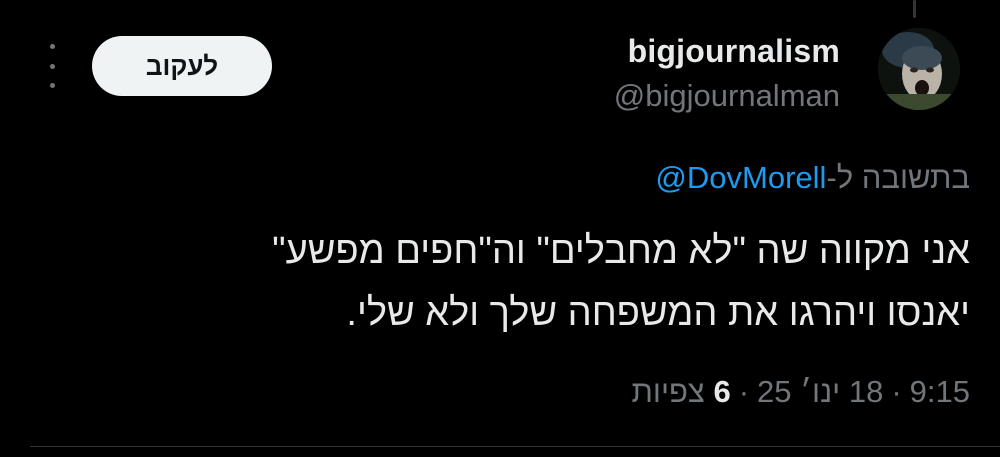  I want to click on avatar-image, so click(919, 69).